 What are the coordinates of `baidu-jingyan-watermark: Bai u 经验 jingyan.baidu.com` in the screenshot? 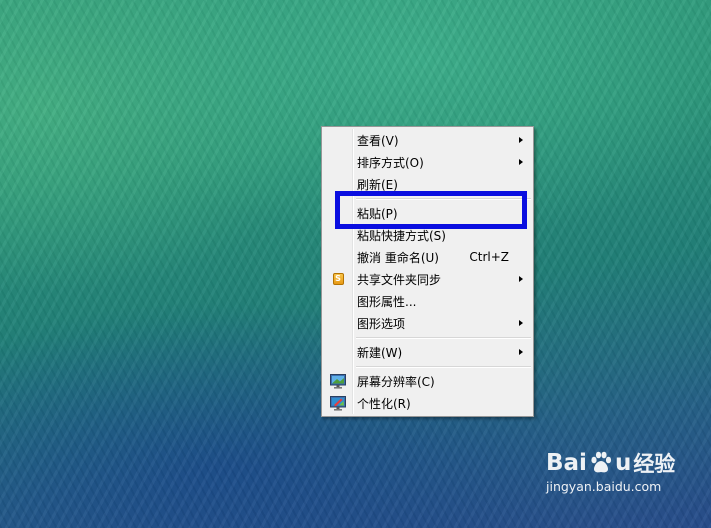 It's located at (626, 471).